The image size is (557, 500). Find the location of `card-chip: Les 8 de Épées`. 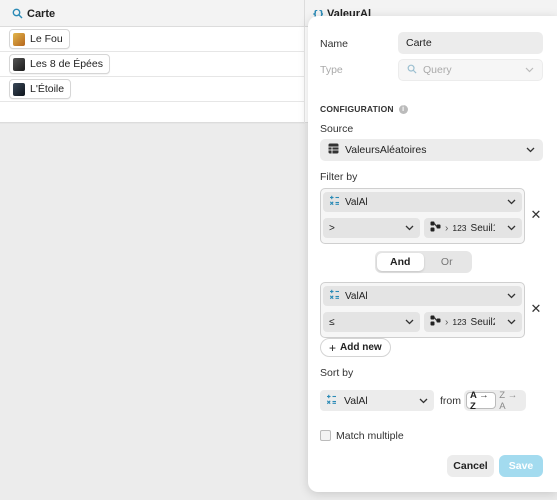

card-chip: Les 8 de Épées is located at coordinates (59, 64).